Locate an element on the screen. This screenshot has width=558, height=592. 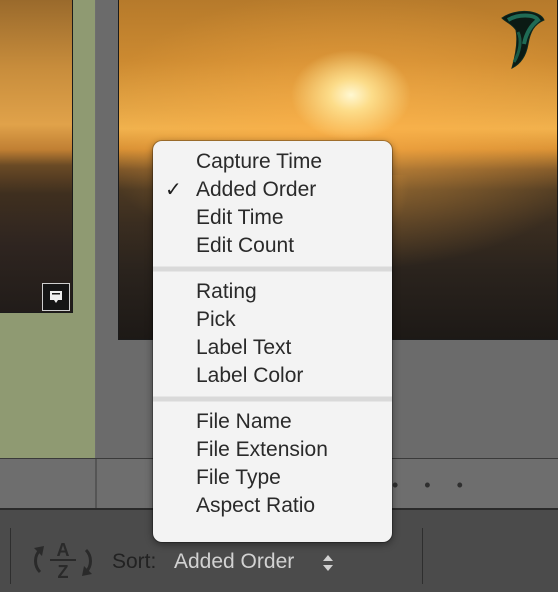
menu-item: Edit Time is located at coordinates (272, 218).